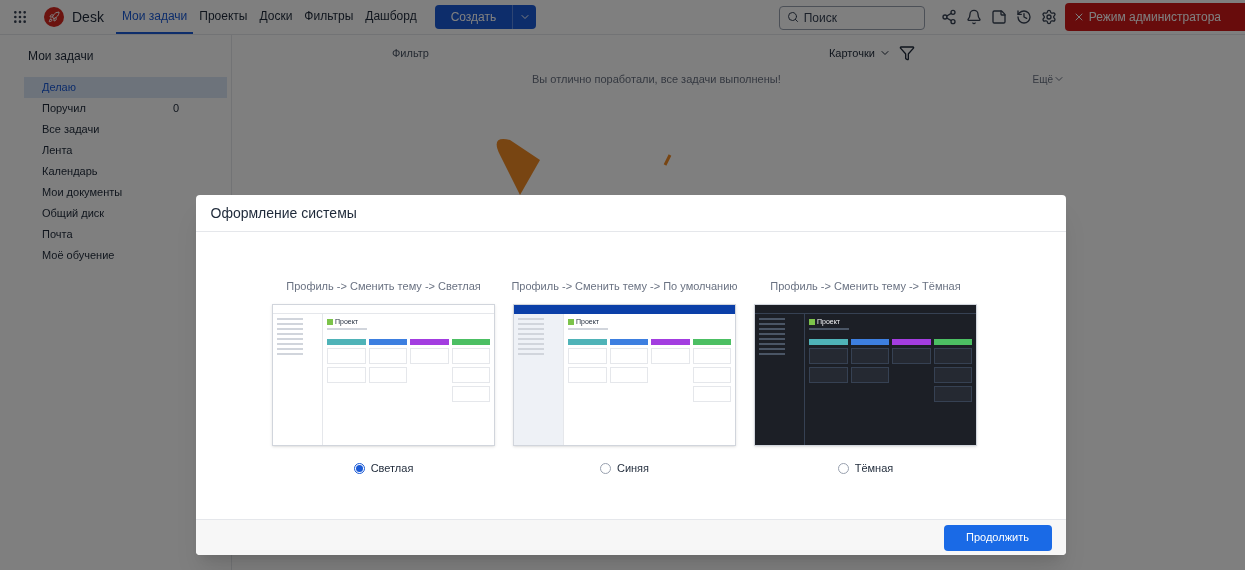 The image size is (1245, 570). What do you see at coordinates (851, 18) in the screenshot?
I see `search-field: Поиск` at bounding box center [851, 18].